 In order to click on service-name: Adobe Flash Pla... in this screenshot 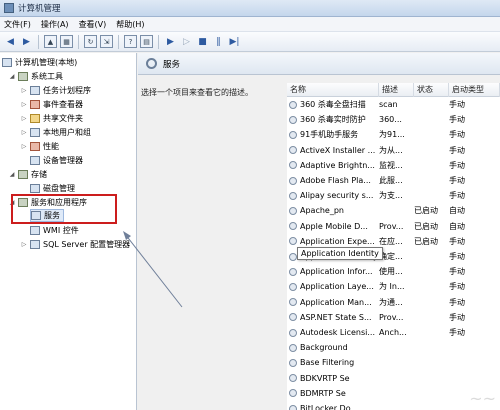, I will do `click(334, 180)`.